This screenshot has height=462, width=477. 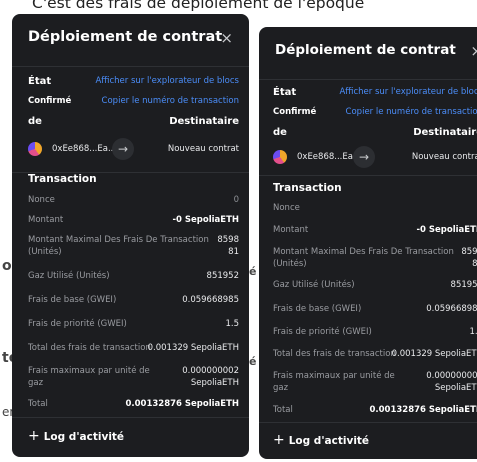 What do you see at coordinates (253, 361) in the screenshot?
I see `bg-fragment-5: é` at bounding box center [253, 361].